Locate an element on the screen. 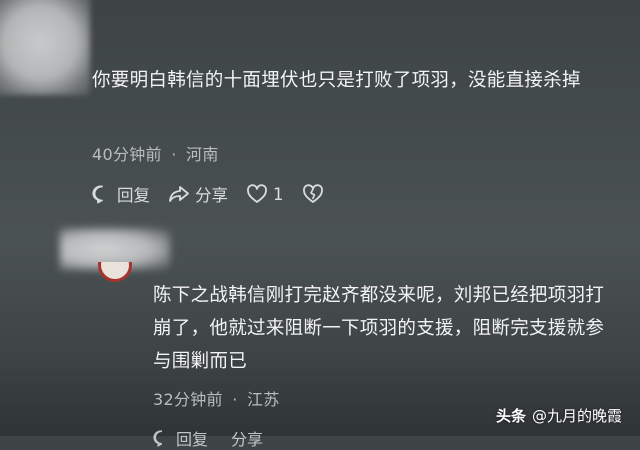 The height and width of the screenshot is (450, 640). dislike-icon is located at coordinates (313, 194).